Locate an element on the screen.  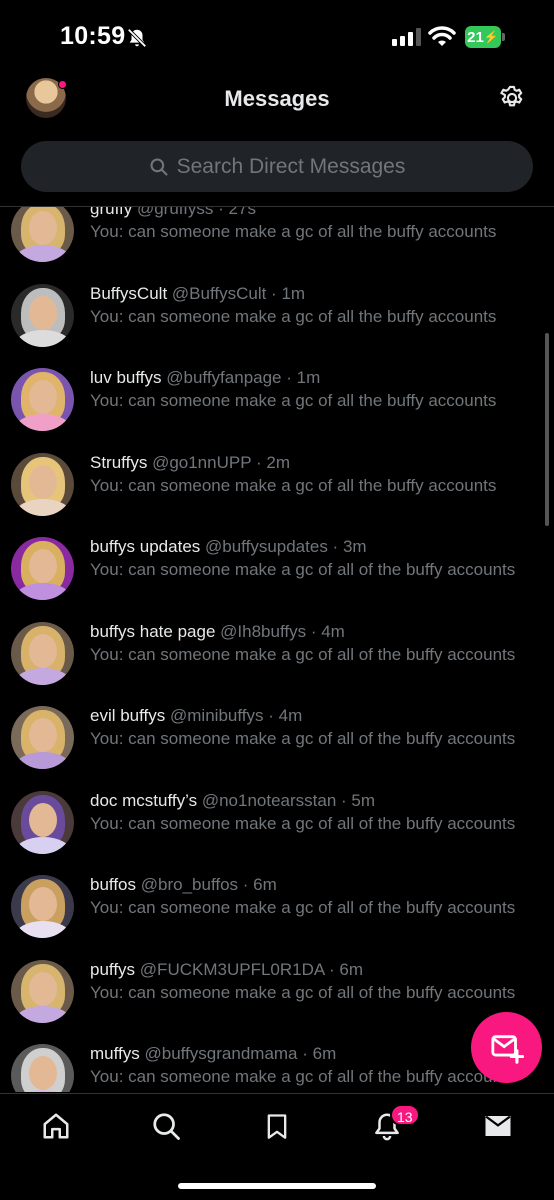
display-name: doc mcstuffy’s is located at coordinates (144, 800).